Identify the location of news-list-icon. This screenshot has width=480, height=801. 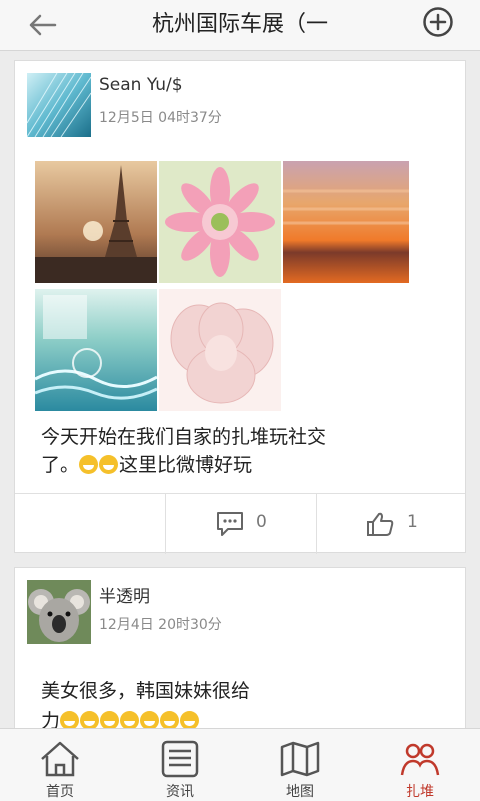
(180, 759).